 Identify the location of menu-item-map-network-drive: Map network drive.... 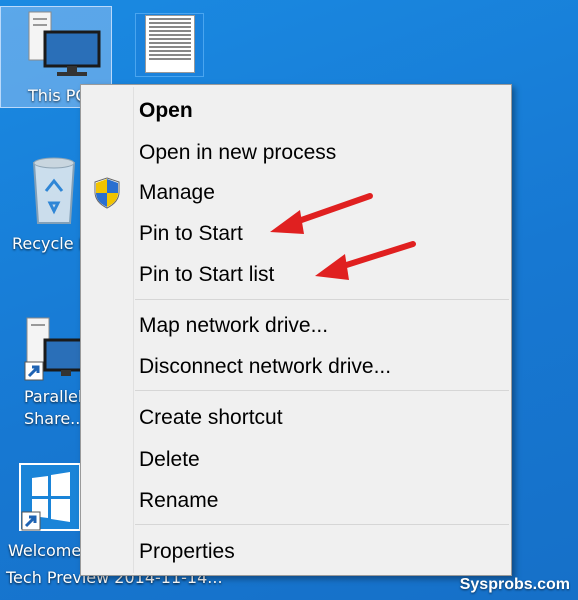
(233, 326).